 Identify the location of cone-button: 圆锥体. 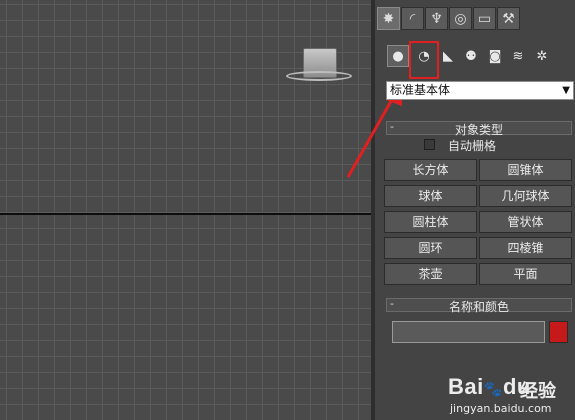
(525, 170).